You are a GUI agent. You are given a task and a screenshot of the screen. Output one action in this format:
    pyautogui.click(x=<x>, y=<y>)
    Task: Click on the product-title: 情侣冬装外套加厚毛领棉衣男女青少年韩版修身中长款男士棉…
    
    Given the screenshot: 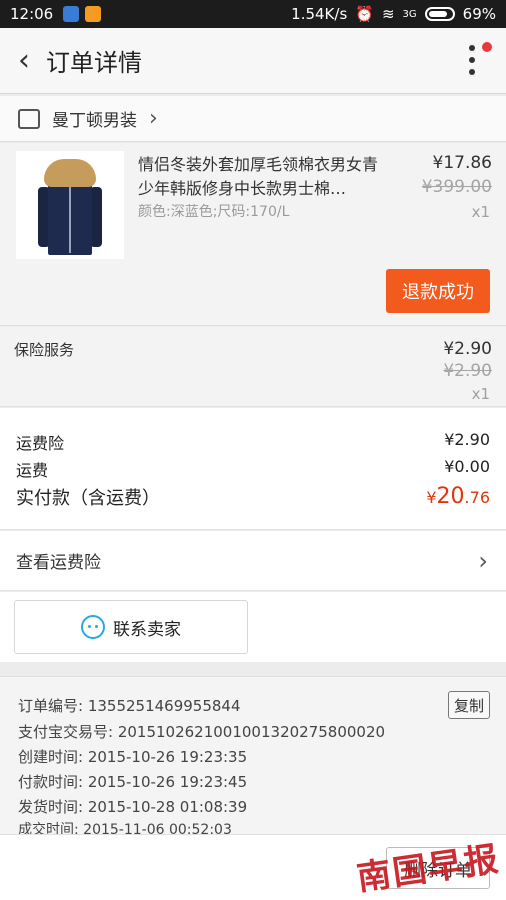 What is the action you would take?
    pyautogui.click(x=258, y=176)
    